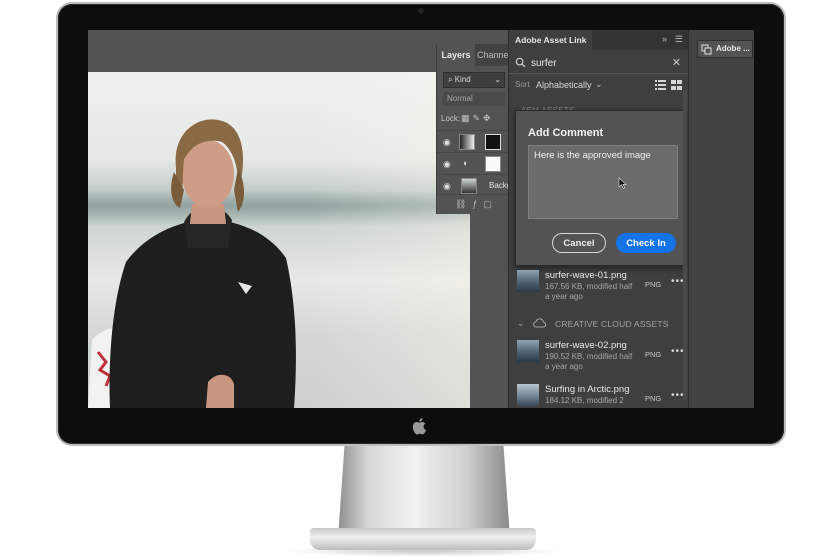  Describe the element at coordinates (462, 79) in the screenshot. I see `kind-filter-label: Kind` at that location.